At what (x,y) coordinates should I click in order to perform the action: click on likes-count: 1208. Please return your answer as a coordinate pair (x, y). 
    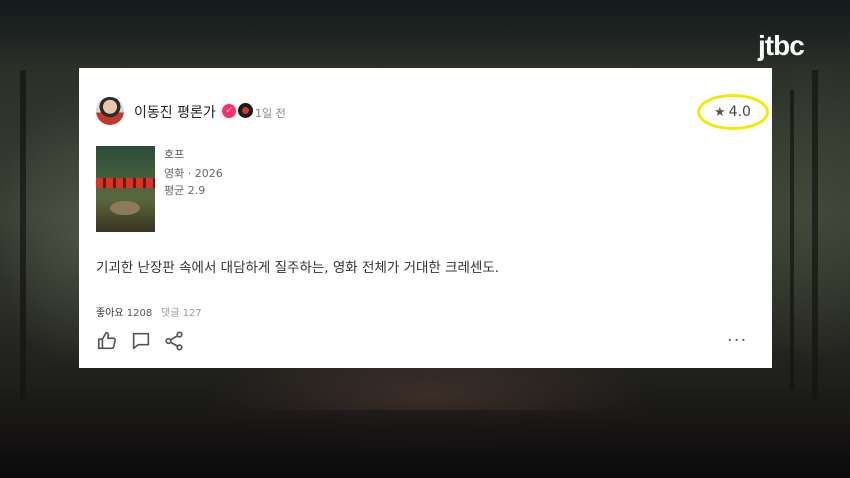
    Looking at the image, I should click on (139, 313).